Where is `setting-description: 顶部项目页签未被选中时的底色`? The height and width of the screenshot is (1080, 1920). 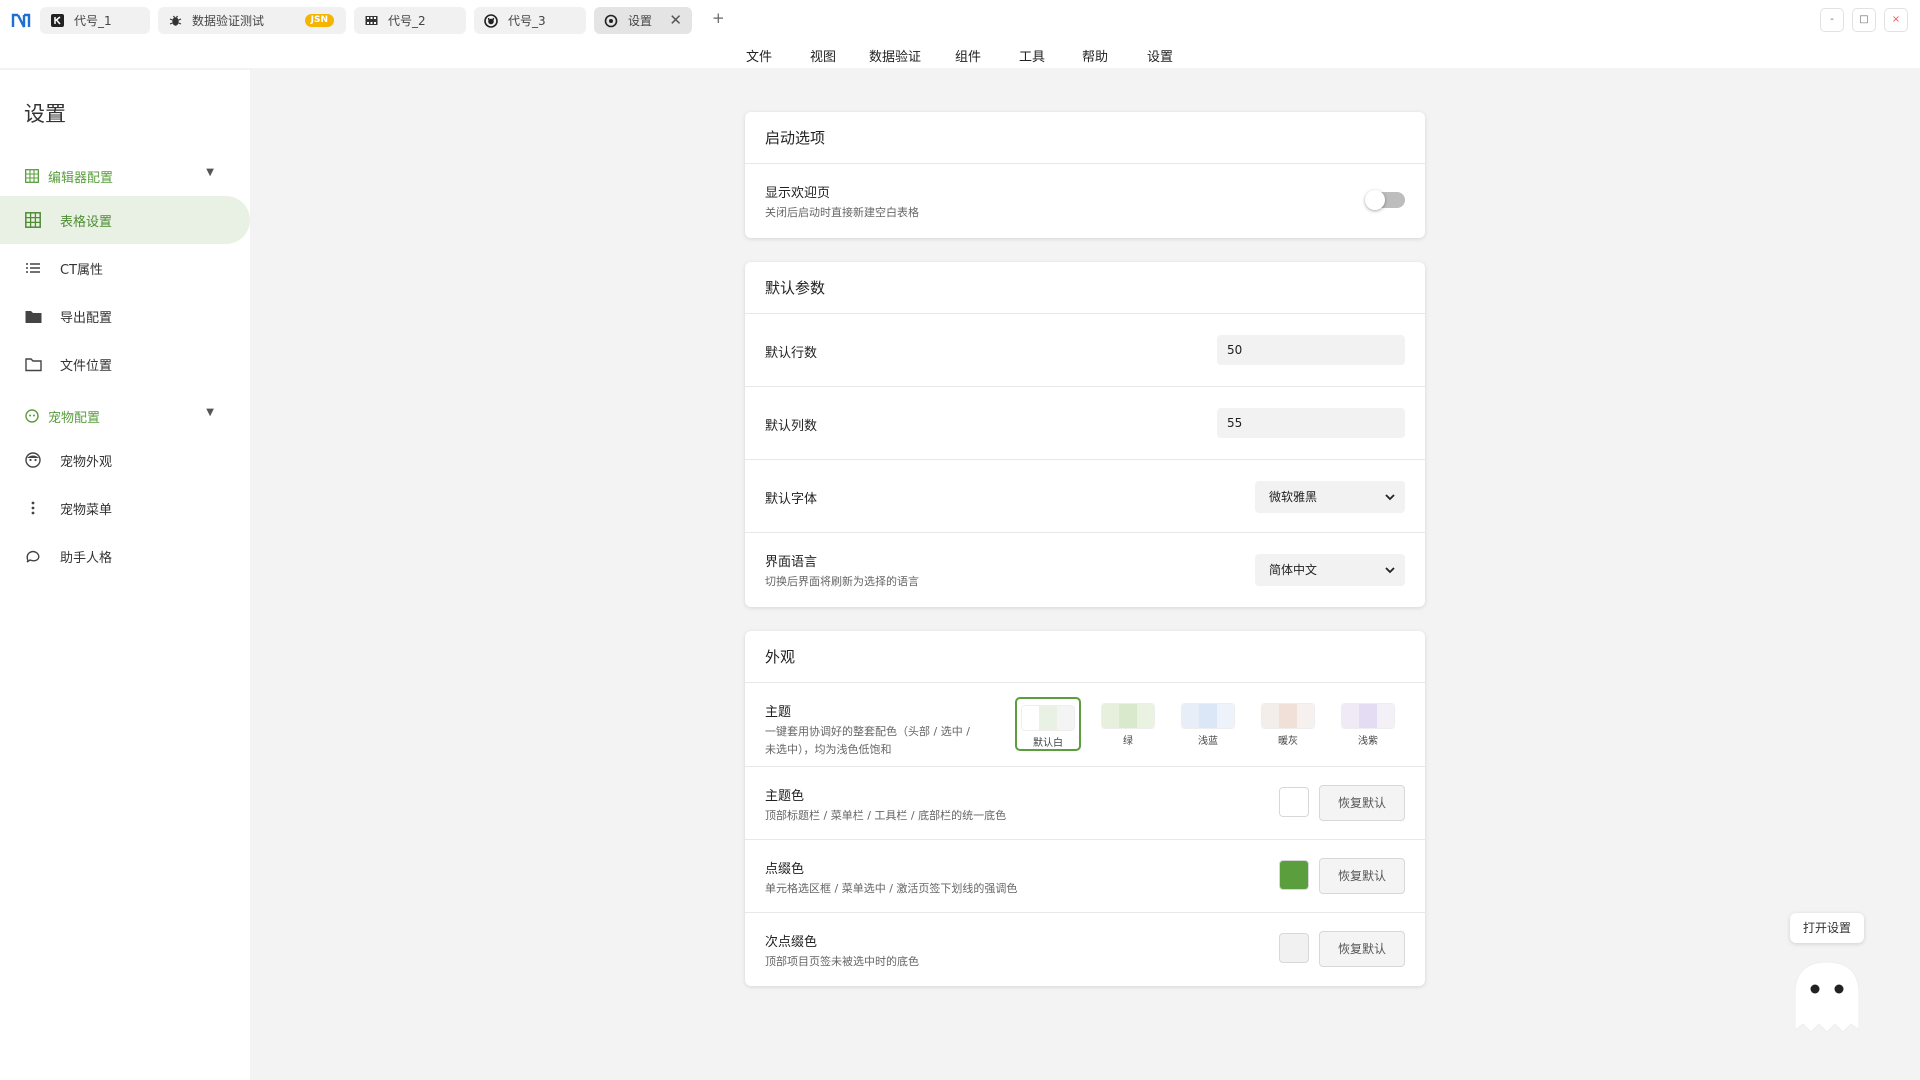 setting-description: 顶部项目页签未被选中时的底色 is located at coordinates (842, 961).